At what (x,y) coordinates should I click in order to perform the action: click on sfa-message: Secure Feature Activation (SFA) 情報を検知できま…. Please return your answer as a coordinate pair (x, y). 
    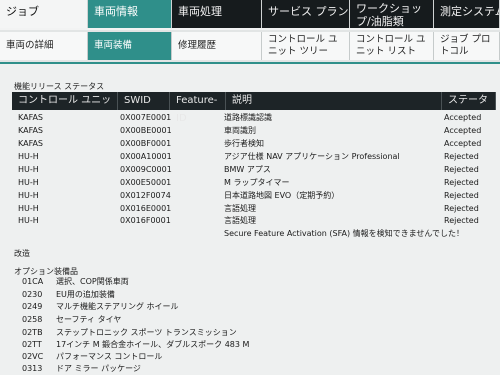
    Looking at the image, I should click on (344, 233).